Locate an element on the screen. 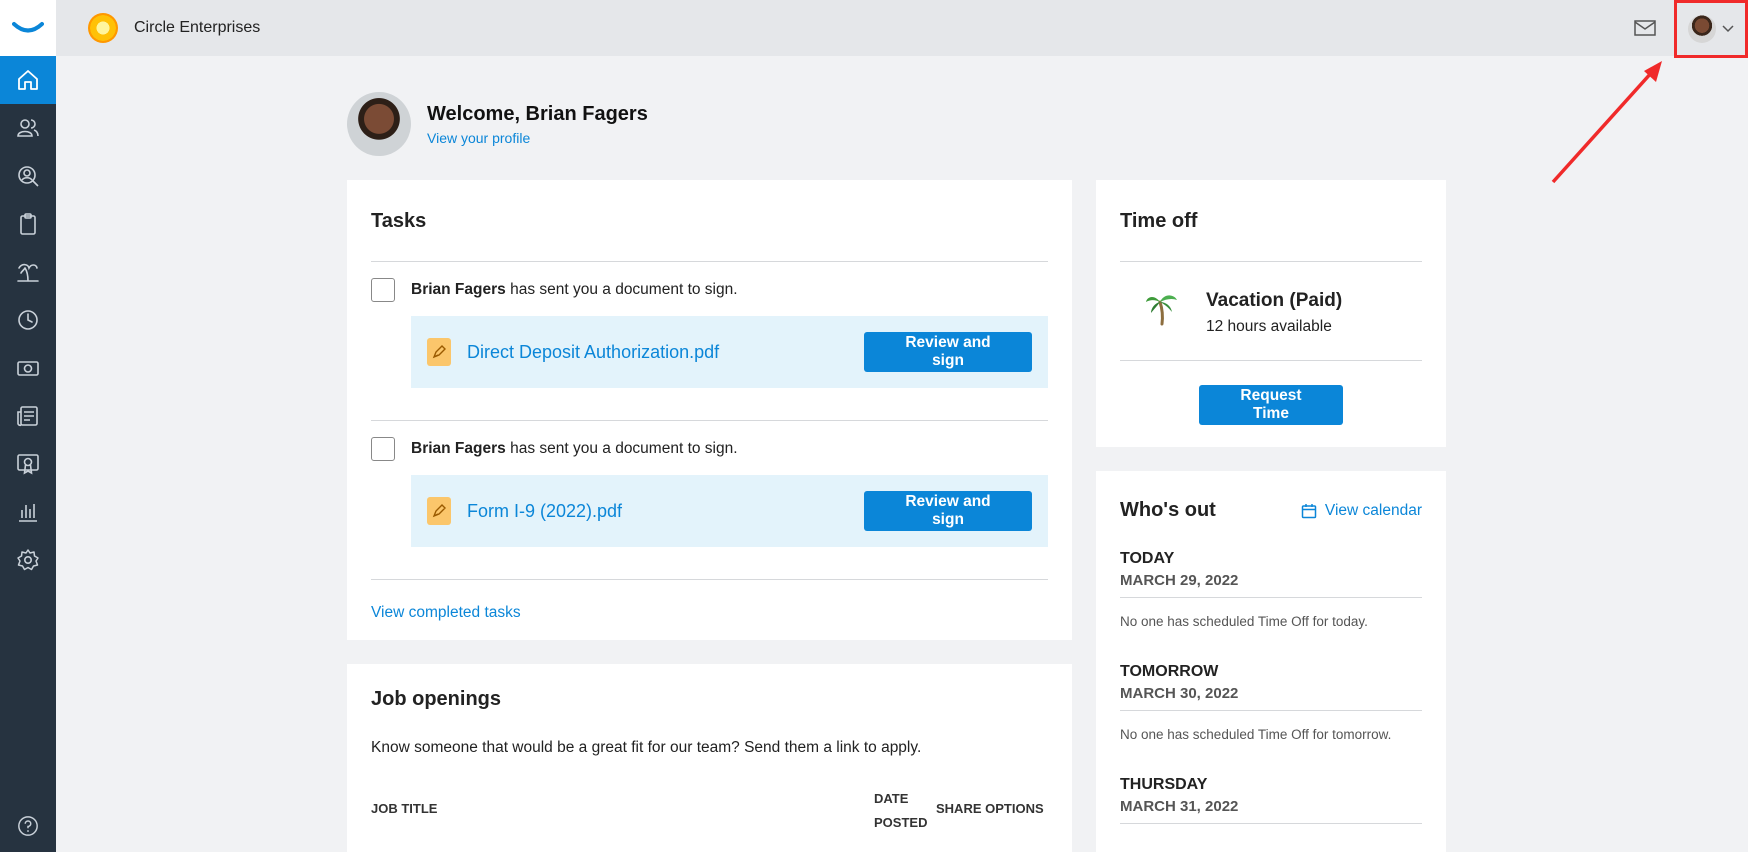 This screenshot has width=1748, height=852. day-label: TODAY is located at coordinates (1147, 558).